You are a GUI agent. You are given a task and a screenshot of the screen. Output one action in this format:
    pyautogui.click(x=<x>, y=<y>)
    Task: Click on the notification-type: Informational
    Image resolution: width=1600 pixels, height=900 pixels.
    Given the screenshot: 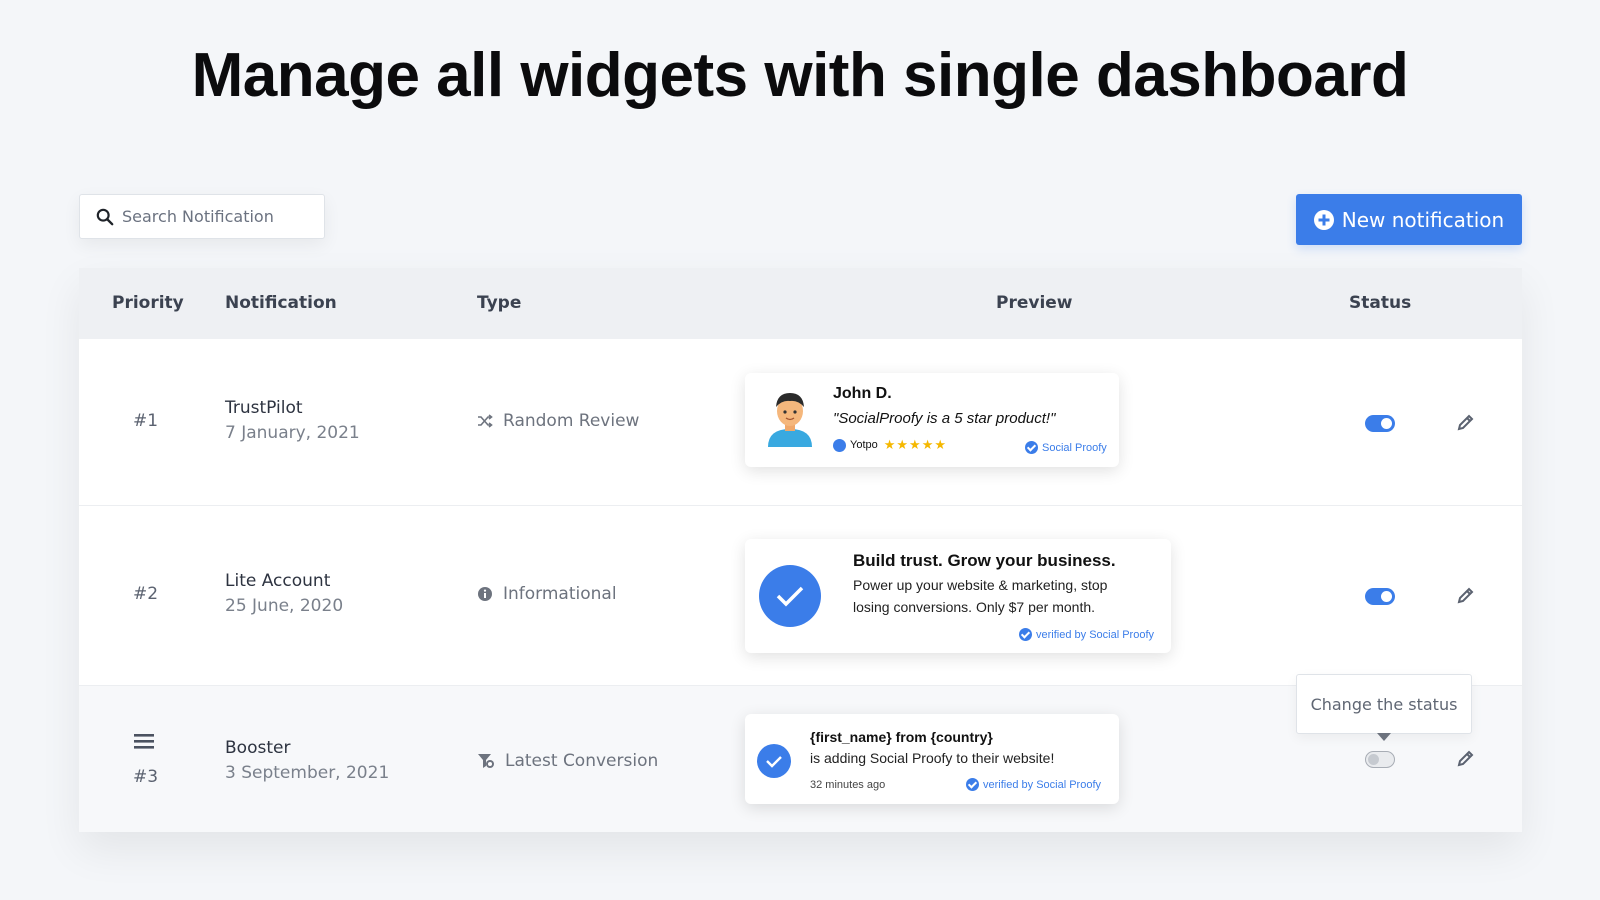 What is the action you would take?
    pyautogui.click(x=547, y=594)
    